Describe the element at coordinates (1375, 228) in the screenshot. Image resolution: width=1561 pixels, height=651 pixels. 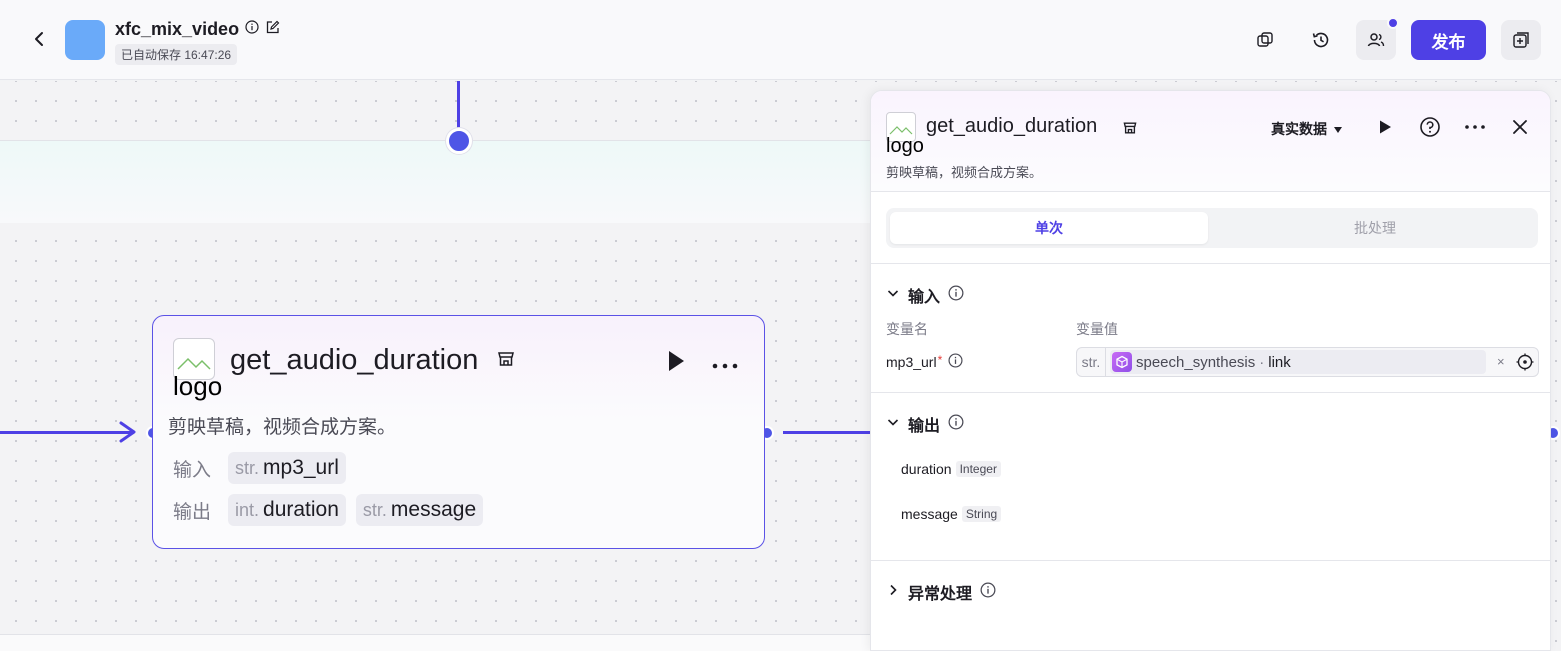
I see `tab-batch: 批处理` at that location.